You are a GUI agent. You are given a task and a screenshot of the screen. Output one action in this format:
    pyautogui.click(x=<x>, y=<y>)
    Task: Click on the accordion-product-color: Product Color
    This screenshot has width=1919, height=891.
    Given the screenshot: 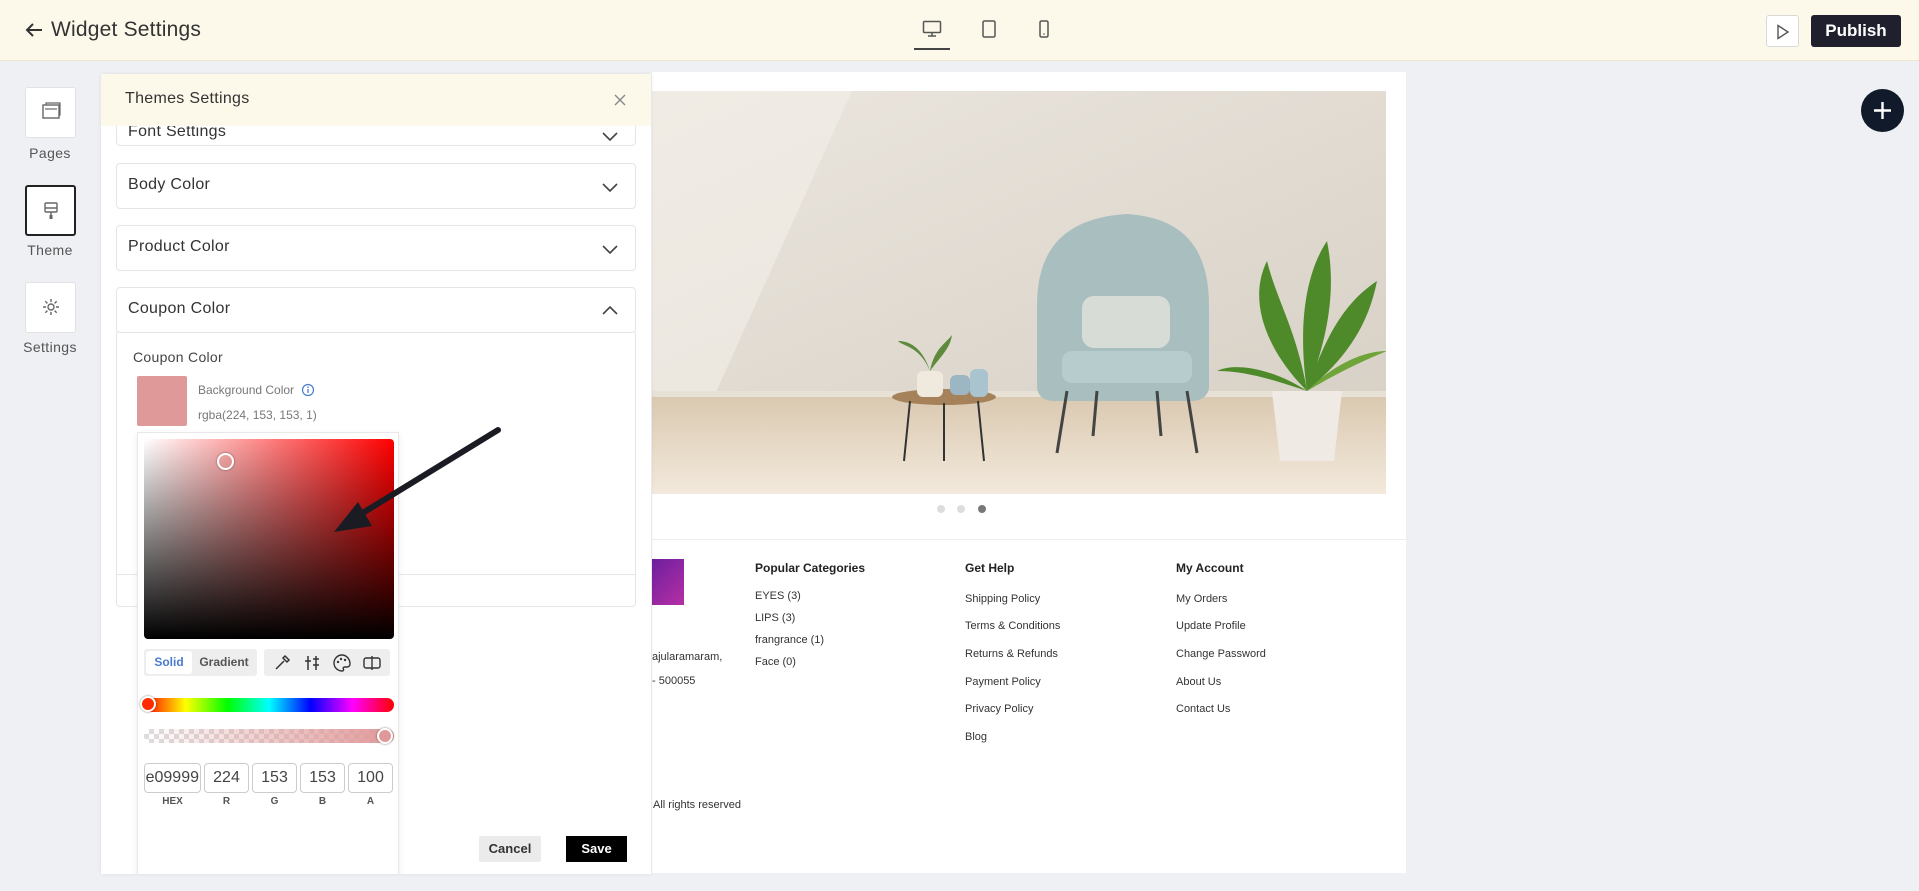 What is the action you would take?
    pyautogui.click(x=376, y=248)
    